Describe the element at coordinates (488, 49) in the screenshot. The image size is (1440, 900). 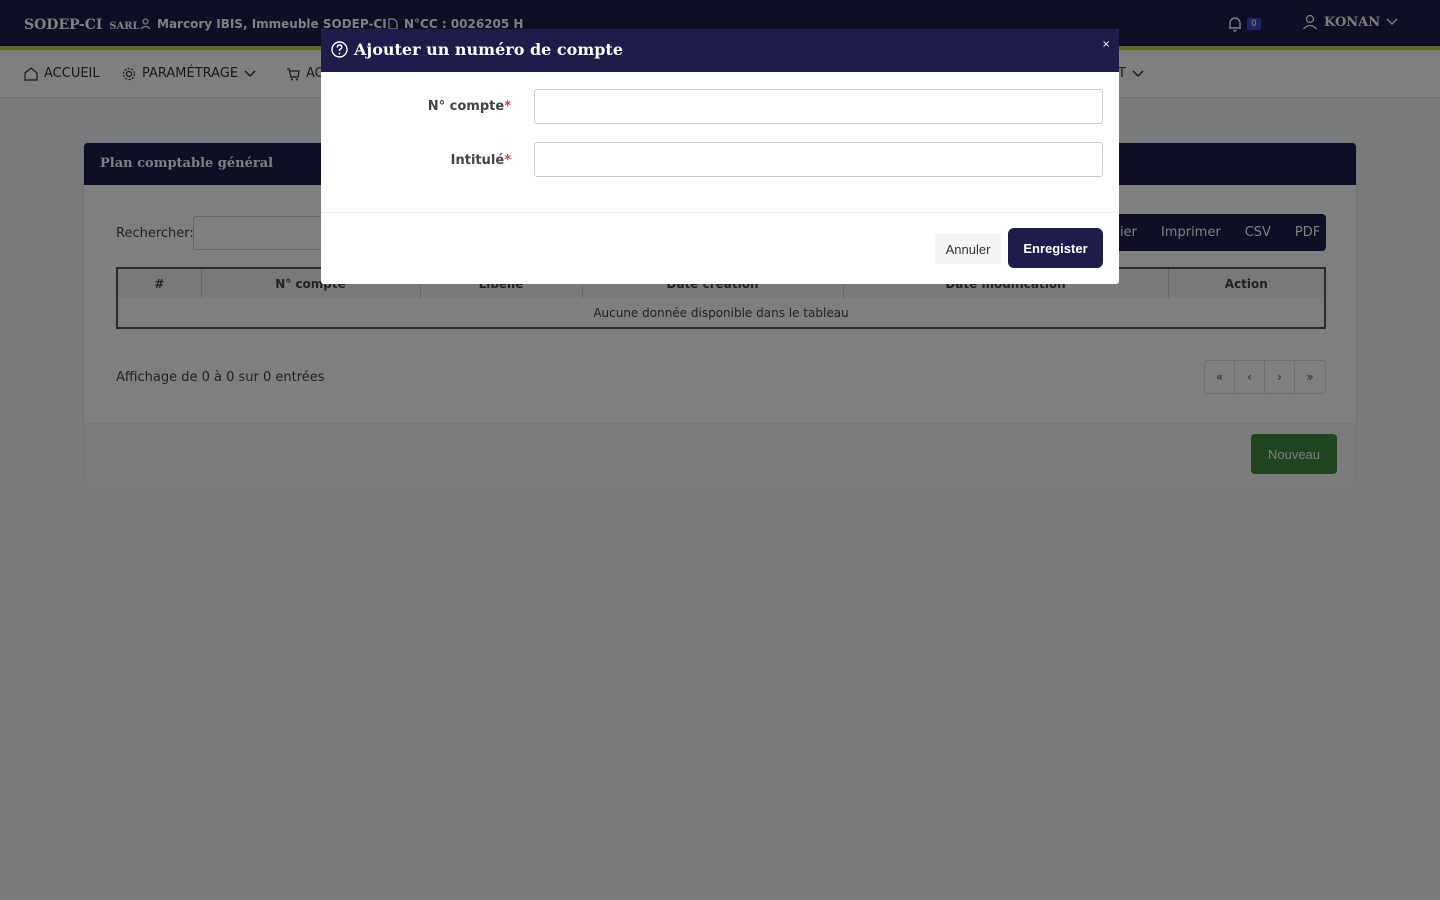
I see `modal-title-text: Ajouter un numéro de compte` at that location.